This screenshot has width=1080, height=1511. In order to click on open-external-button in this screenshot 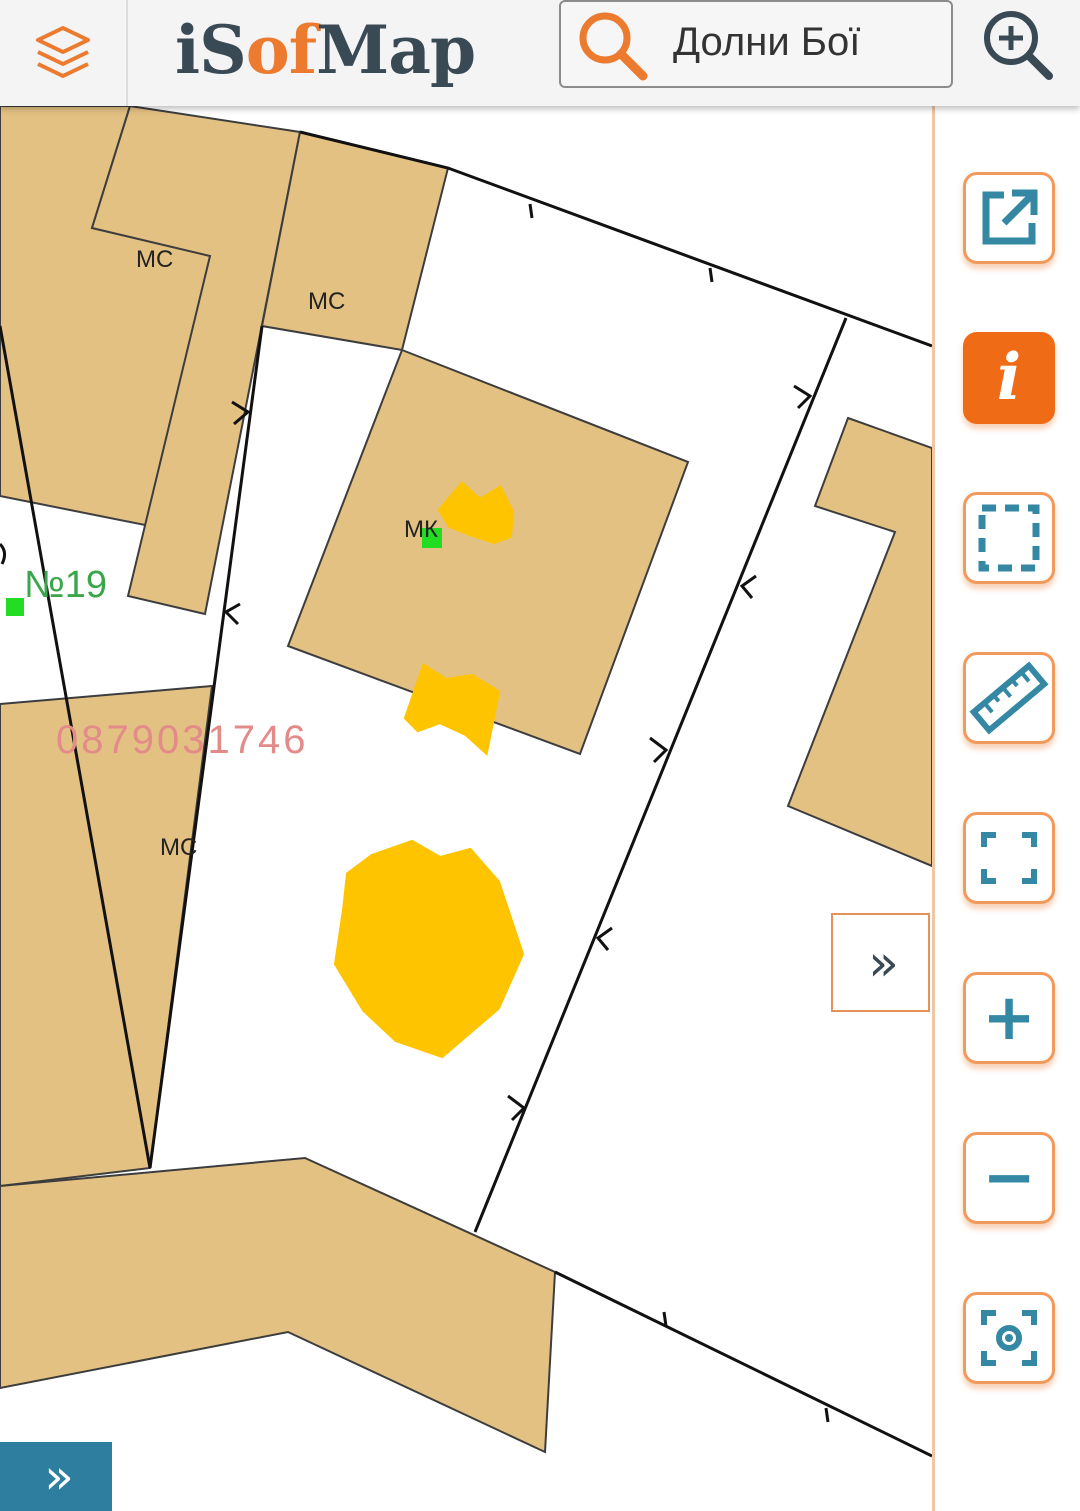, I will do `click(1009, 218)`.